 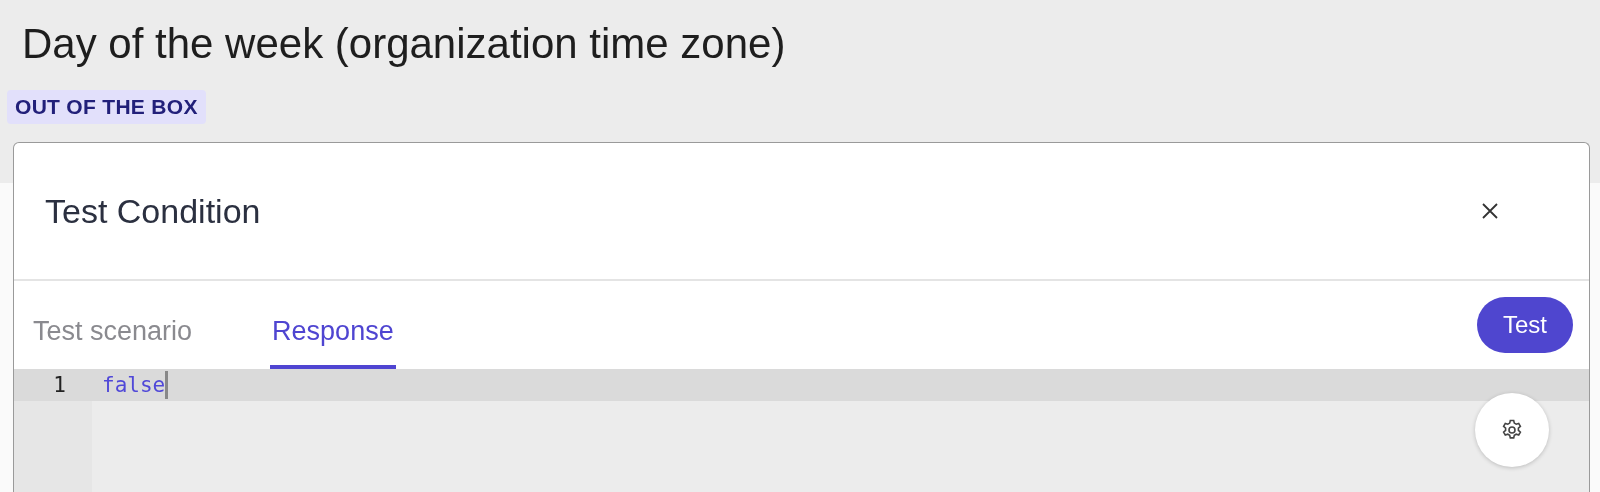 I want to click on test-button: Test, so click(x=1525, y=325).